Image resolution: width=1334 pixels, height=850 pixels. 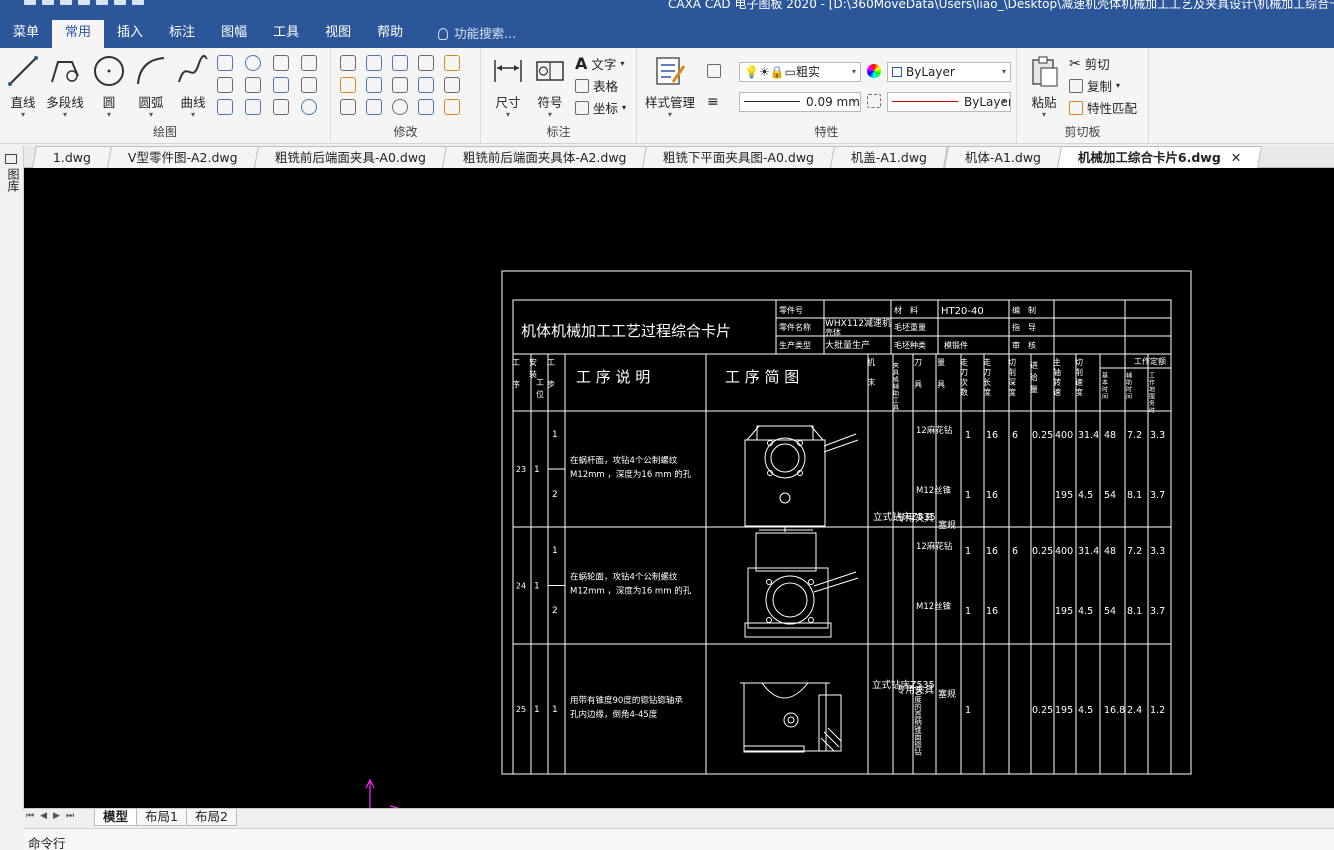 I want to click on array-icon, so click(x=400, y=63).